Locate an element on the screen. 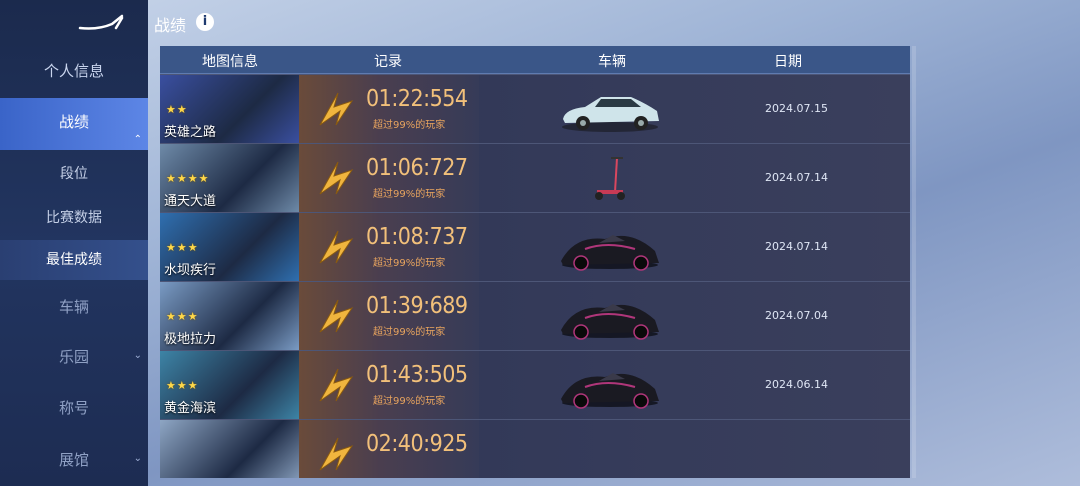 The width and height of the screenshot is (1080, 486). table-row: ★★★ 水坝疾行 01:08:737 超过99%的玩家 2024.07.14 is located at coordinates (535, 247).